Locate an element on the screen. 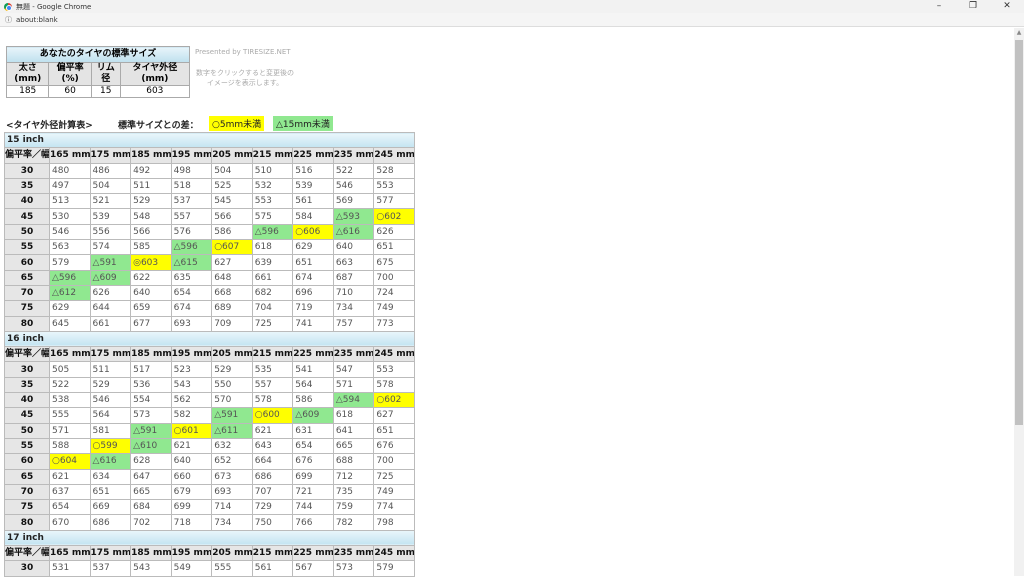  info-icon: ⓘ is located at coordinates (8, 20).